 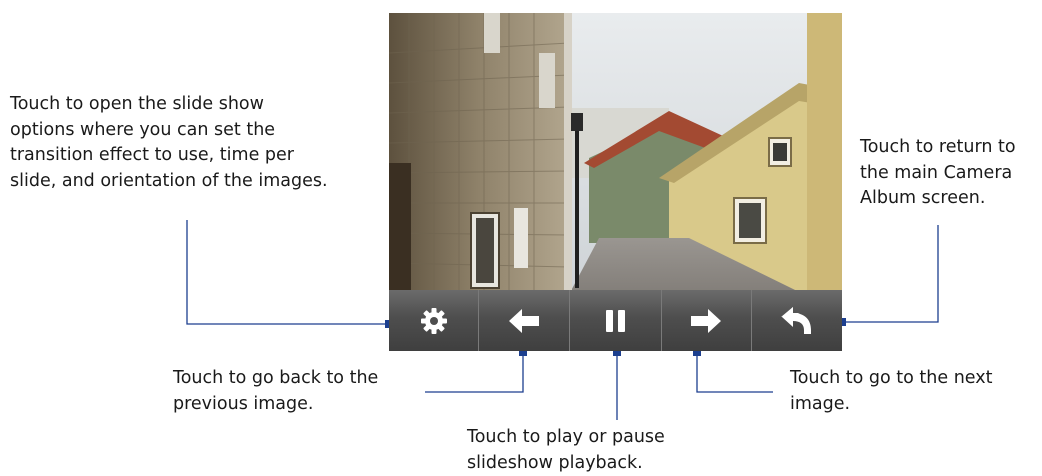 I want to click on gear-icon, so click(x=434, y=321).